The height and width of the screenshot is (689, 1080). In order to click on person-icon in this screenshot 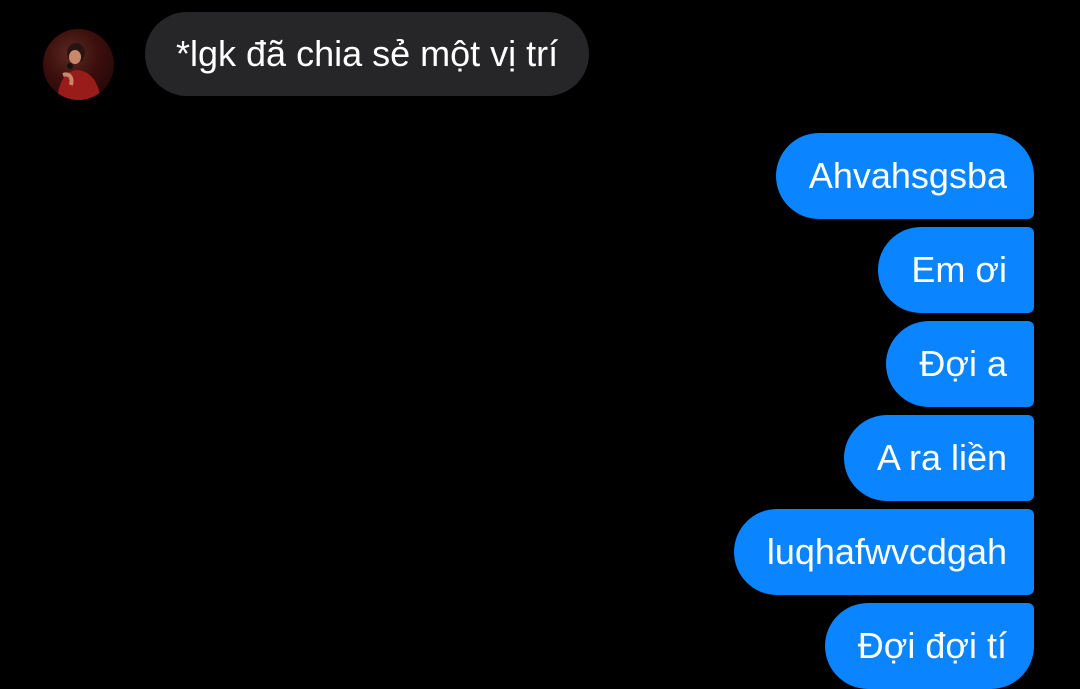, I will do `click(79, 71)`.